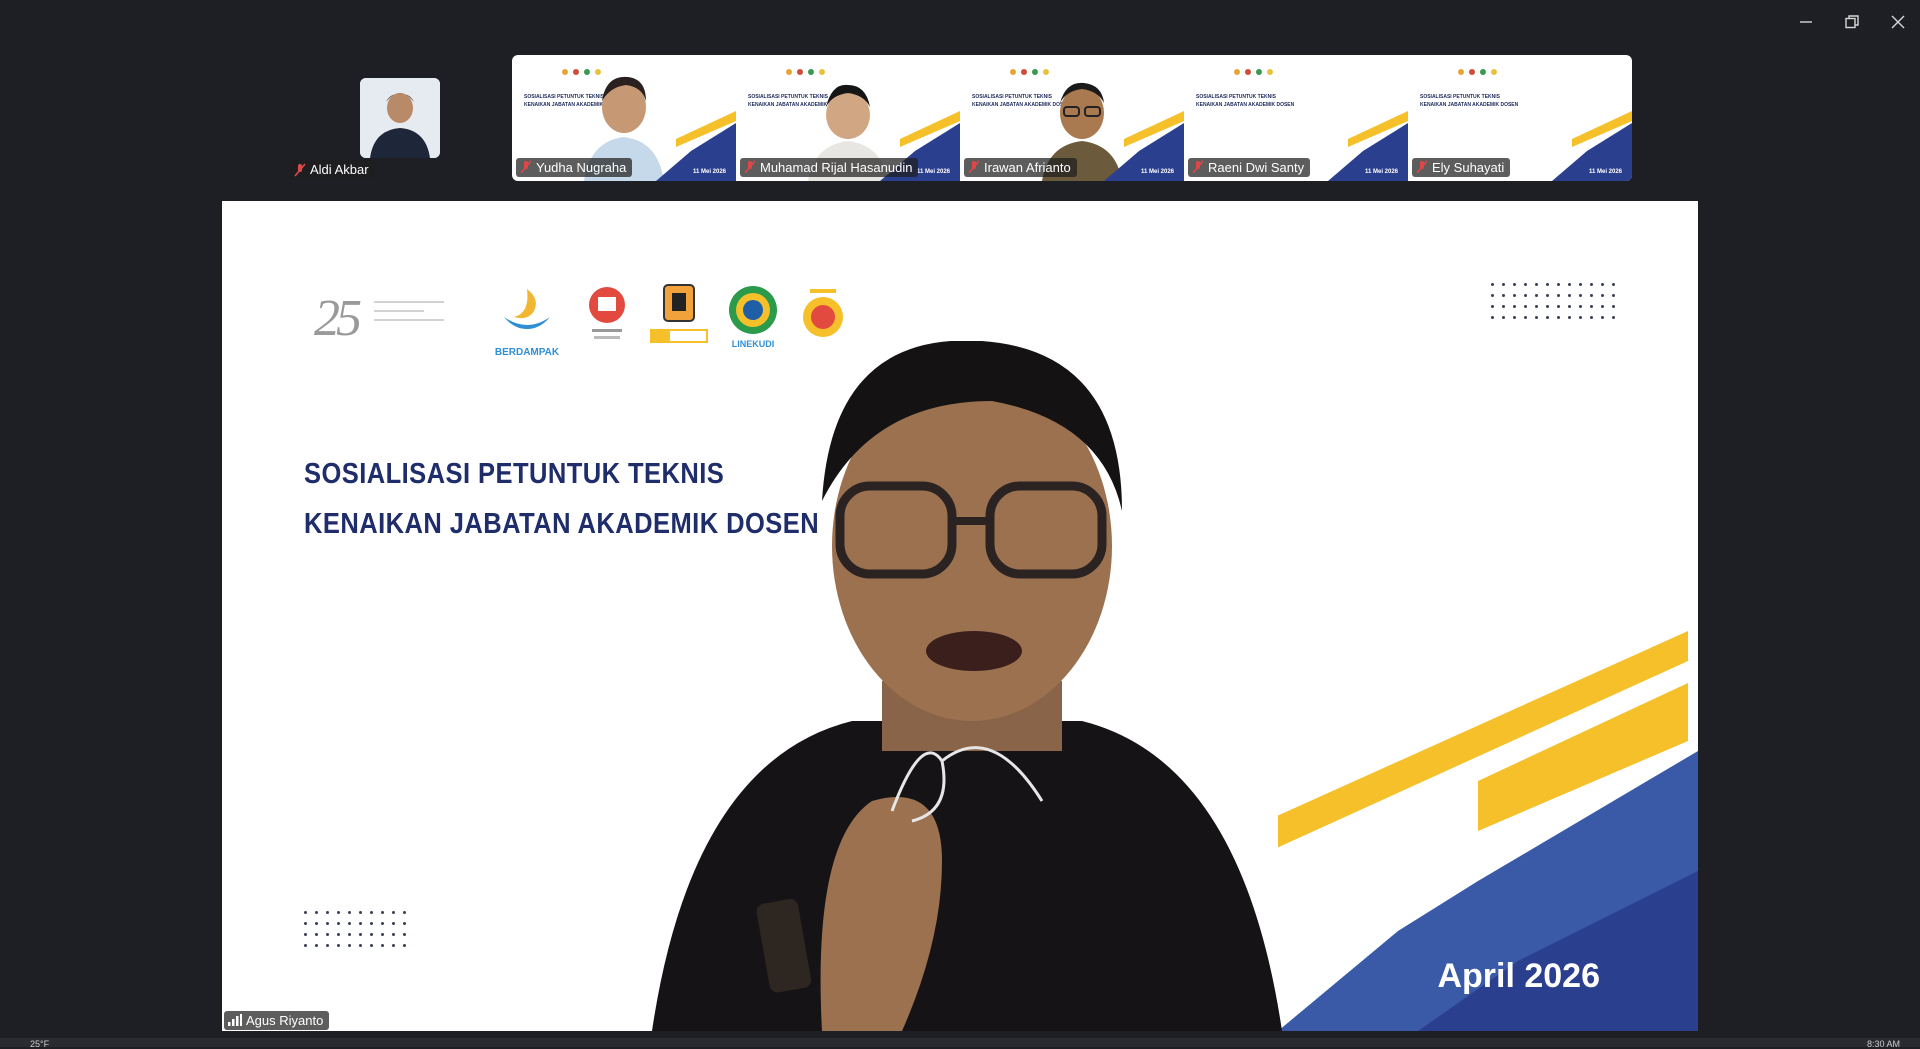  I want to click on window-controls, so click(1852, 22).